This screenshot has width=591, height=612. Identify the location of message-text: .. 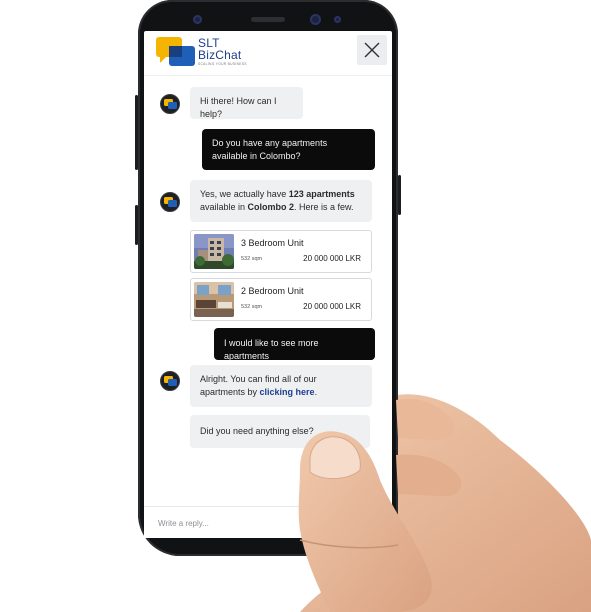
(316, 392).